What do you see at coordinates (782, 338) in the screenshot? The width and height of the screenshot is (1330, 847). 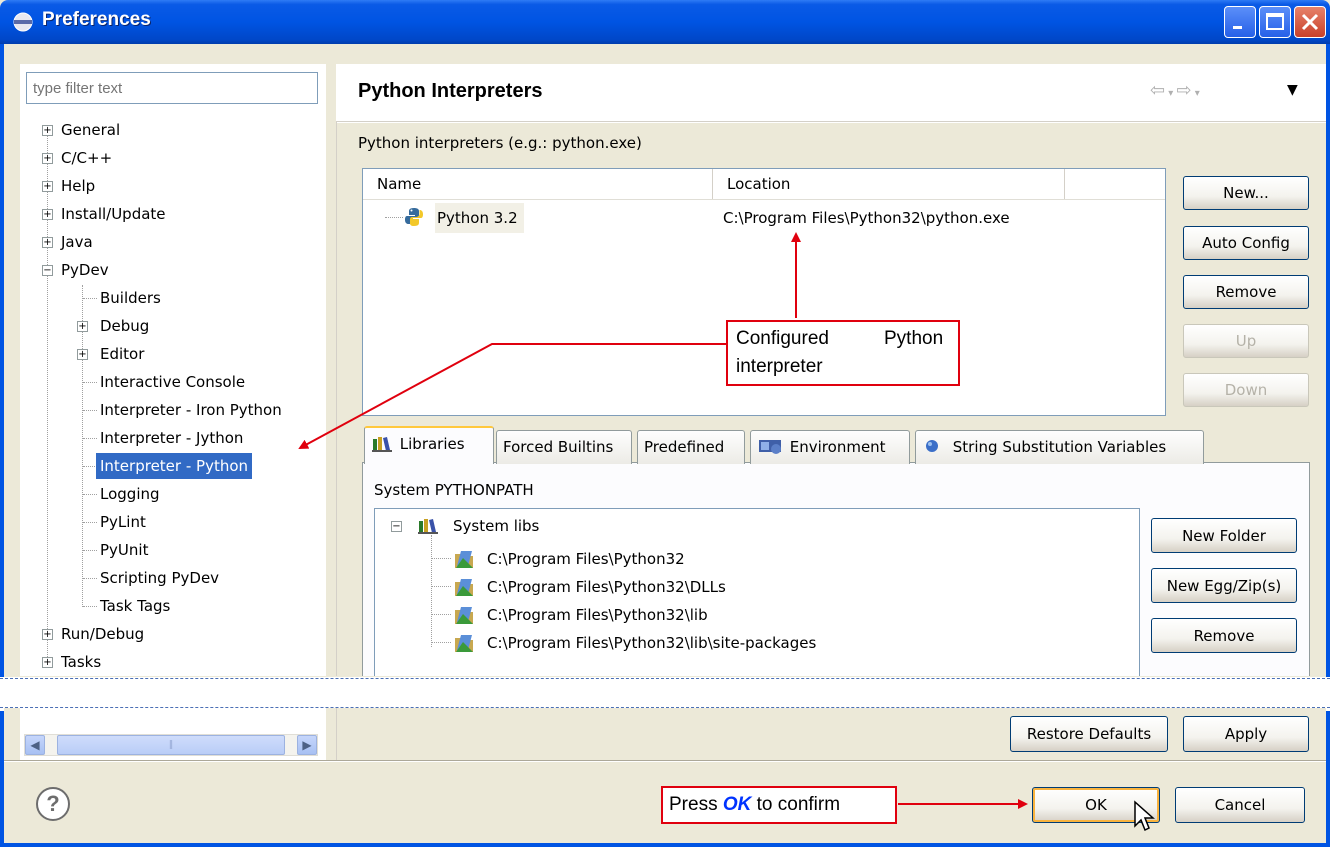 I see `callout-text: Configured` at bounding box center [782, 338].